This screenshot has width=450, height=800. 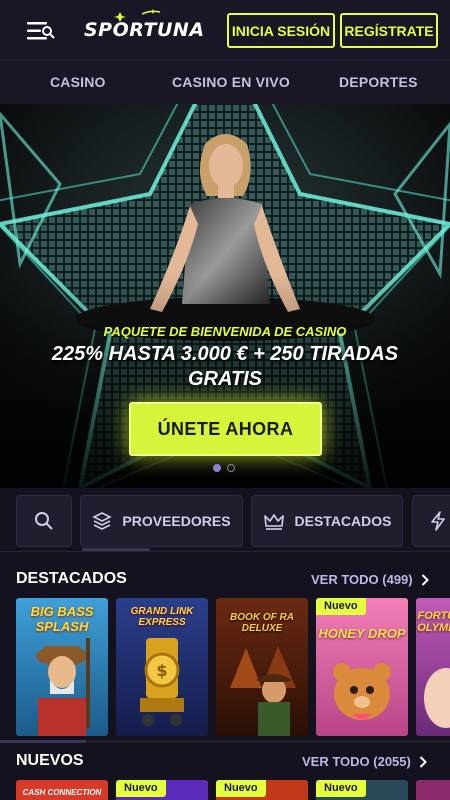 I want to click on promo-subtitle: PAQUETE DE BIENVENIDA DE CASINO, so click(x=225, y=331).